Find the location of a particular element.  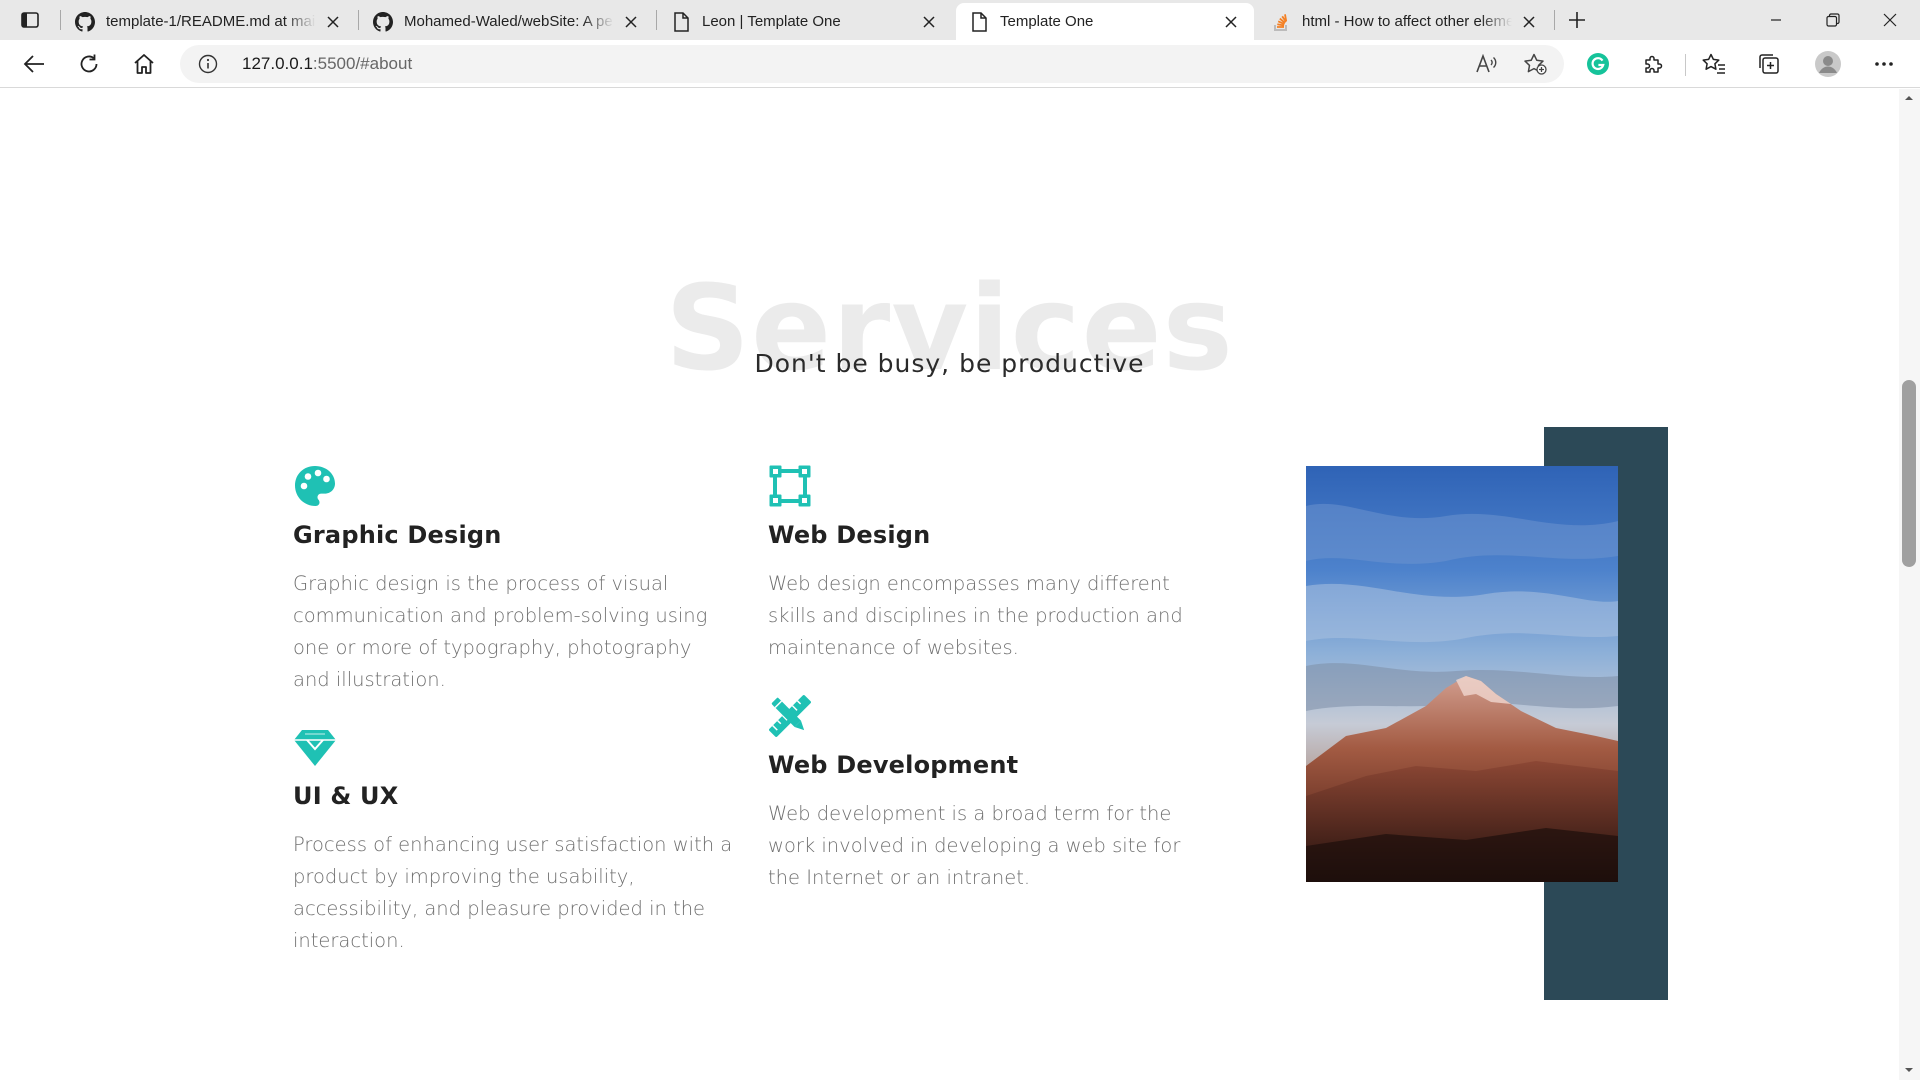

home-icon is located at coordinates (144, 64).